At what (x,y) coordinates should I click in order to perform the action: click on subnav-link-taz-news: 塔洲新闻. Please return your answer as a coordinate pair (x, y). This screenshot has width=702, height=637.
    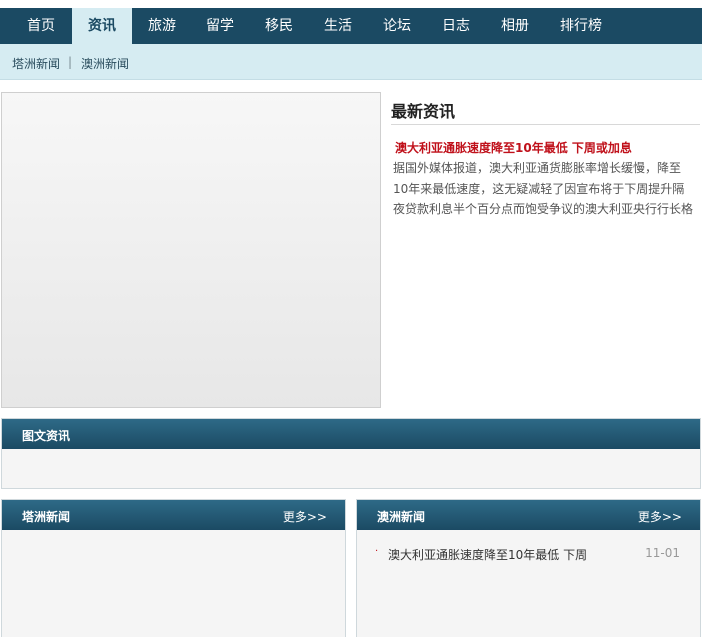
    Looking at the image, I should click on (36, 63).